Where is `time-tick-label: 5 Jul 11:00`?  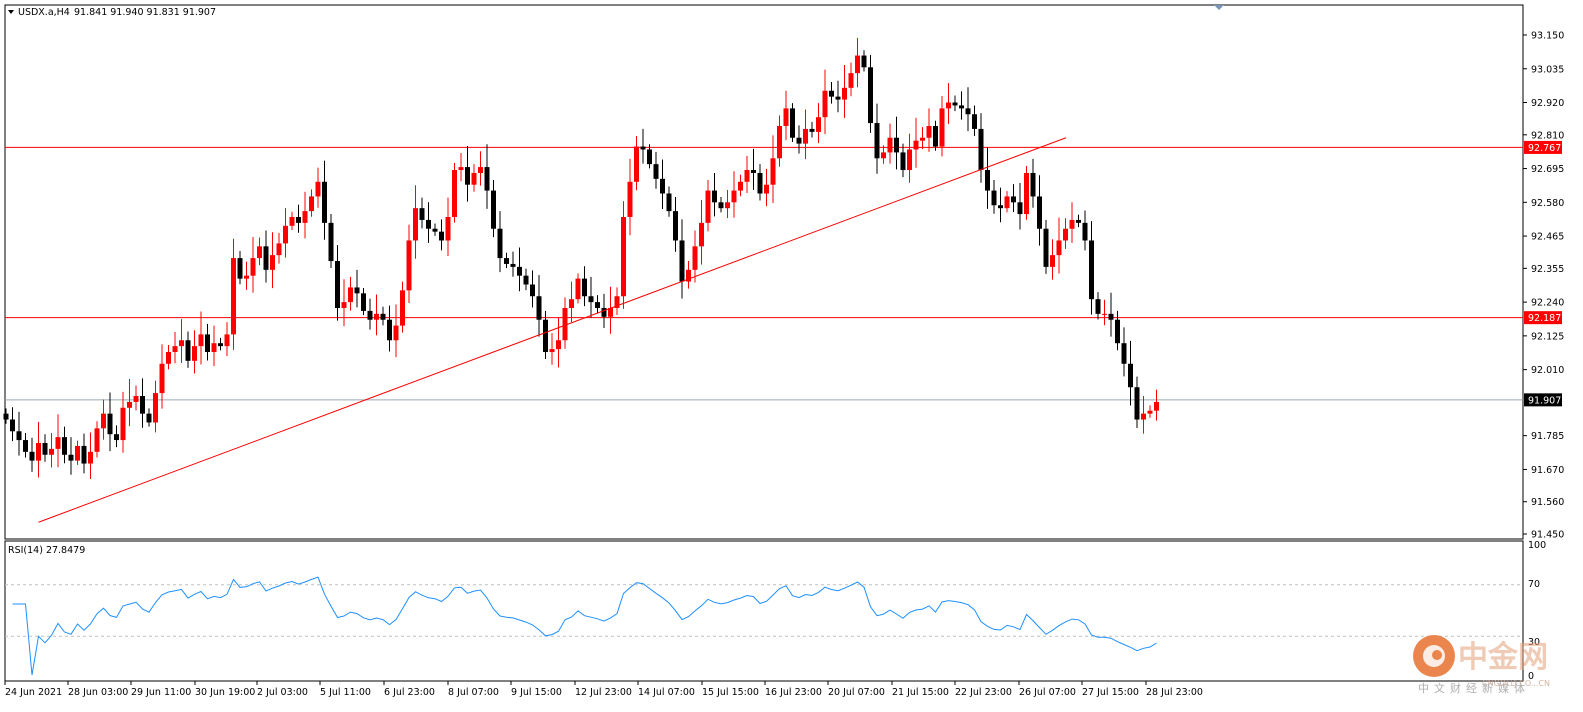 time-tick-label: 5 Jul 11:00 is located at coordinates (345, 692).